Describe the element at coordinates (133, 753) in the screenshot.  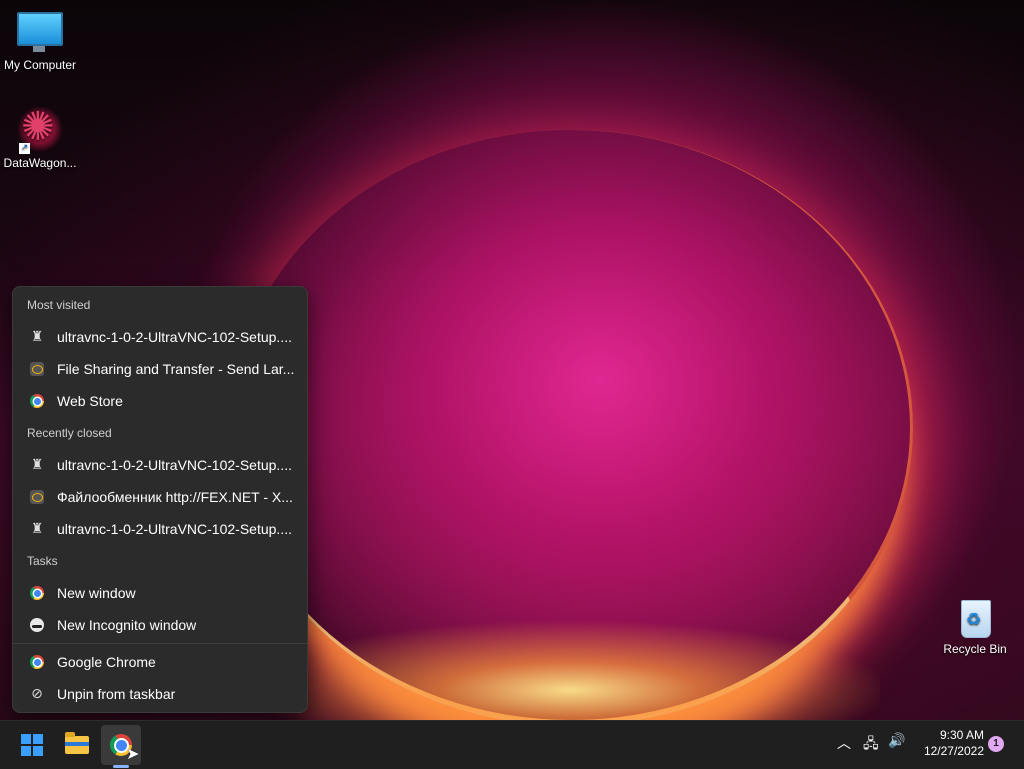
I see `mouse-cursor-icon: ➤` at that location.